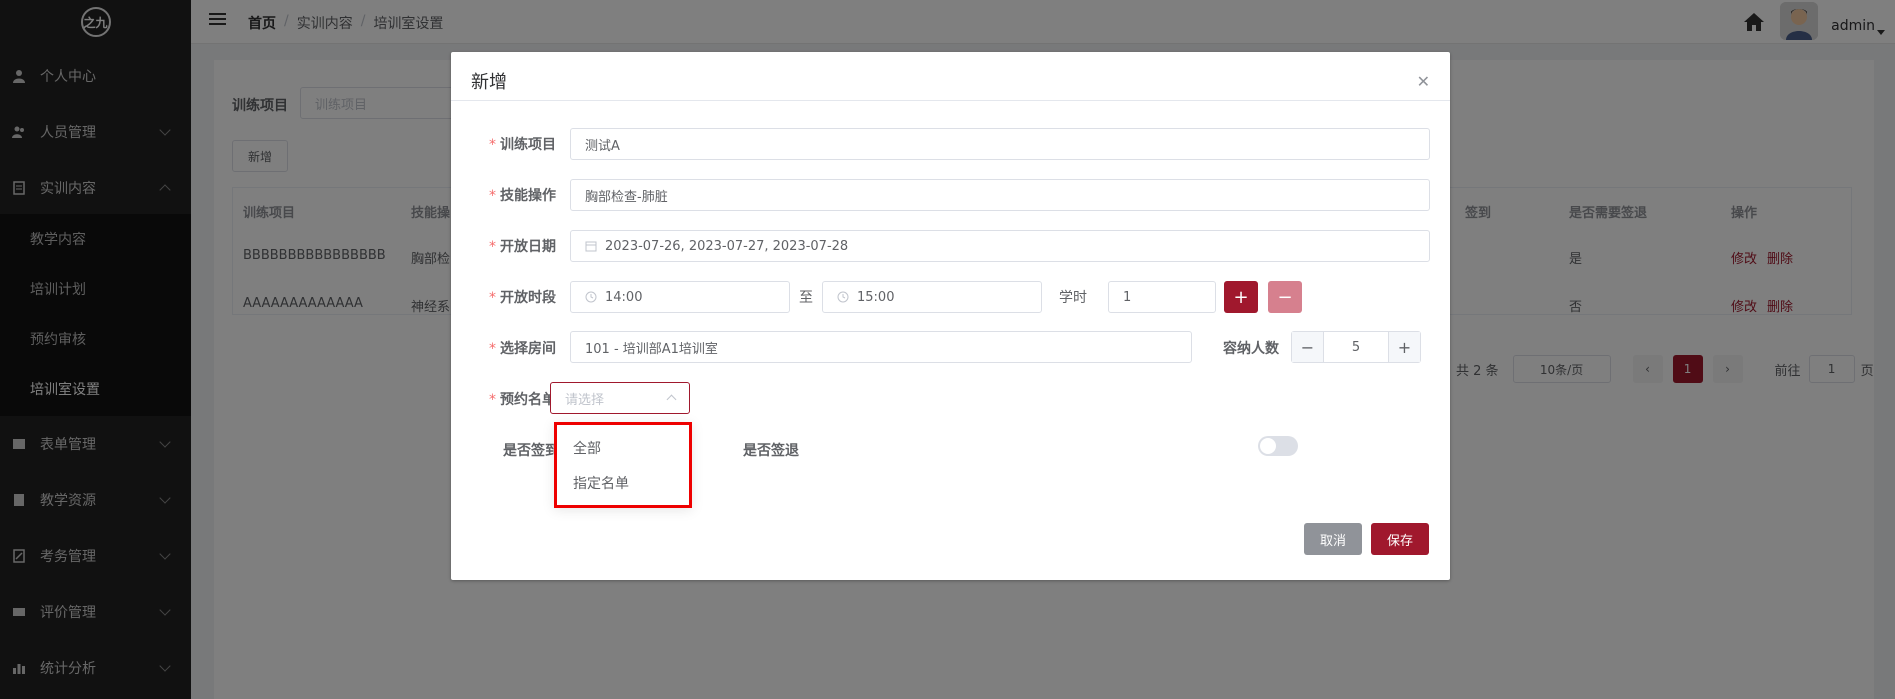 Image resolution: width=1895 pixels, height=699 pixels. Describe the element at coordinates (680, 297) in the screenshot. I see `start-time-input: 14:00` at that location.